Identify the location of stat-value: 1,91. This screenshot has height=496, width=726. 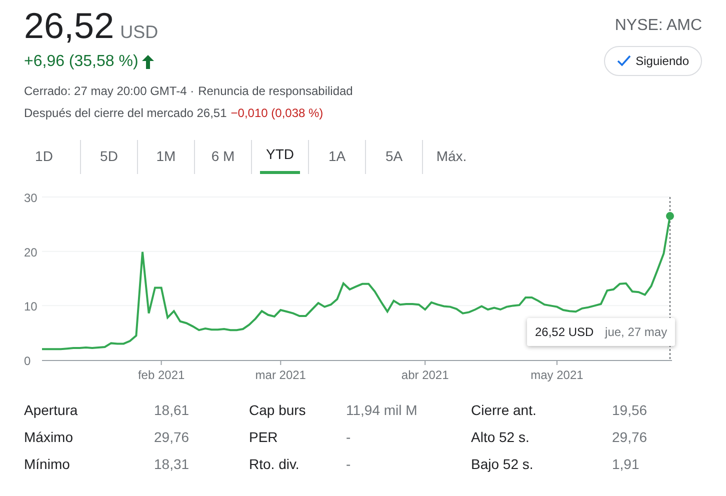
(626, 464).